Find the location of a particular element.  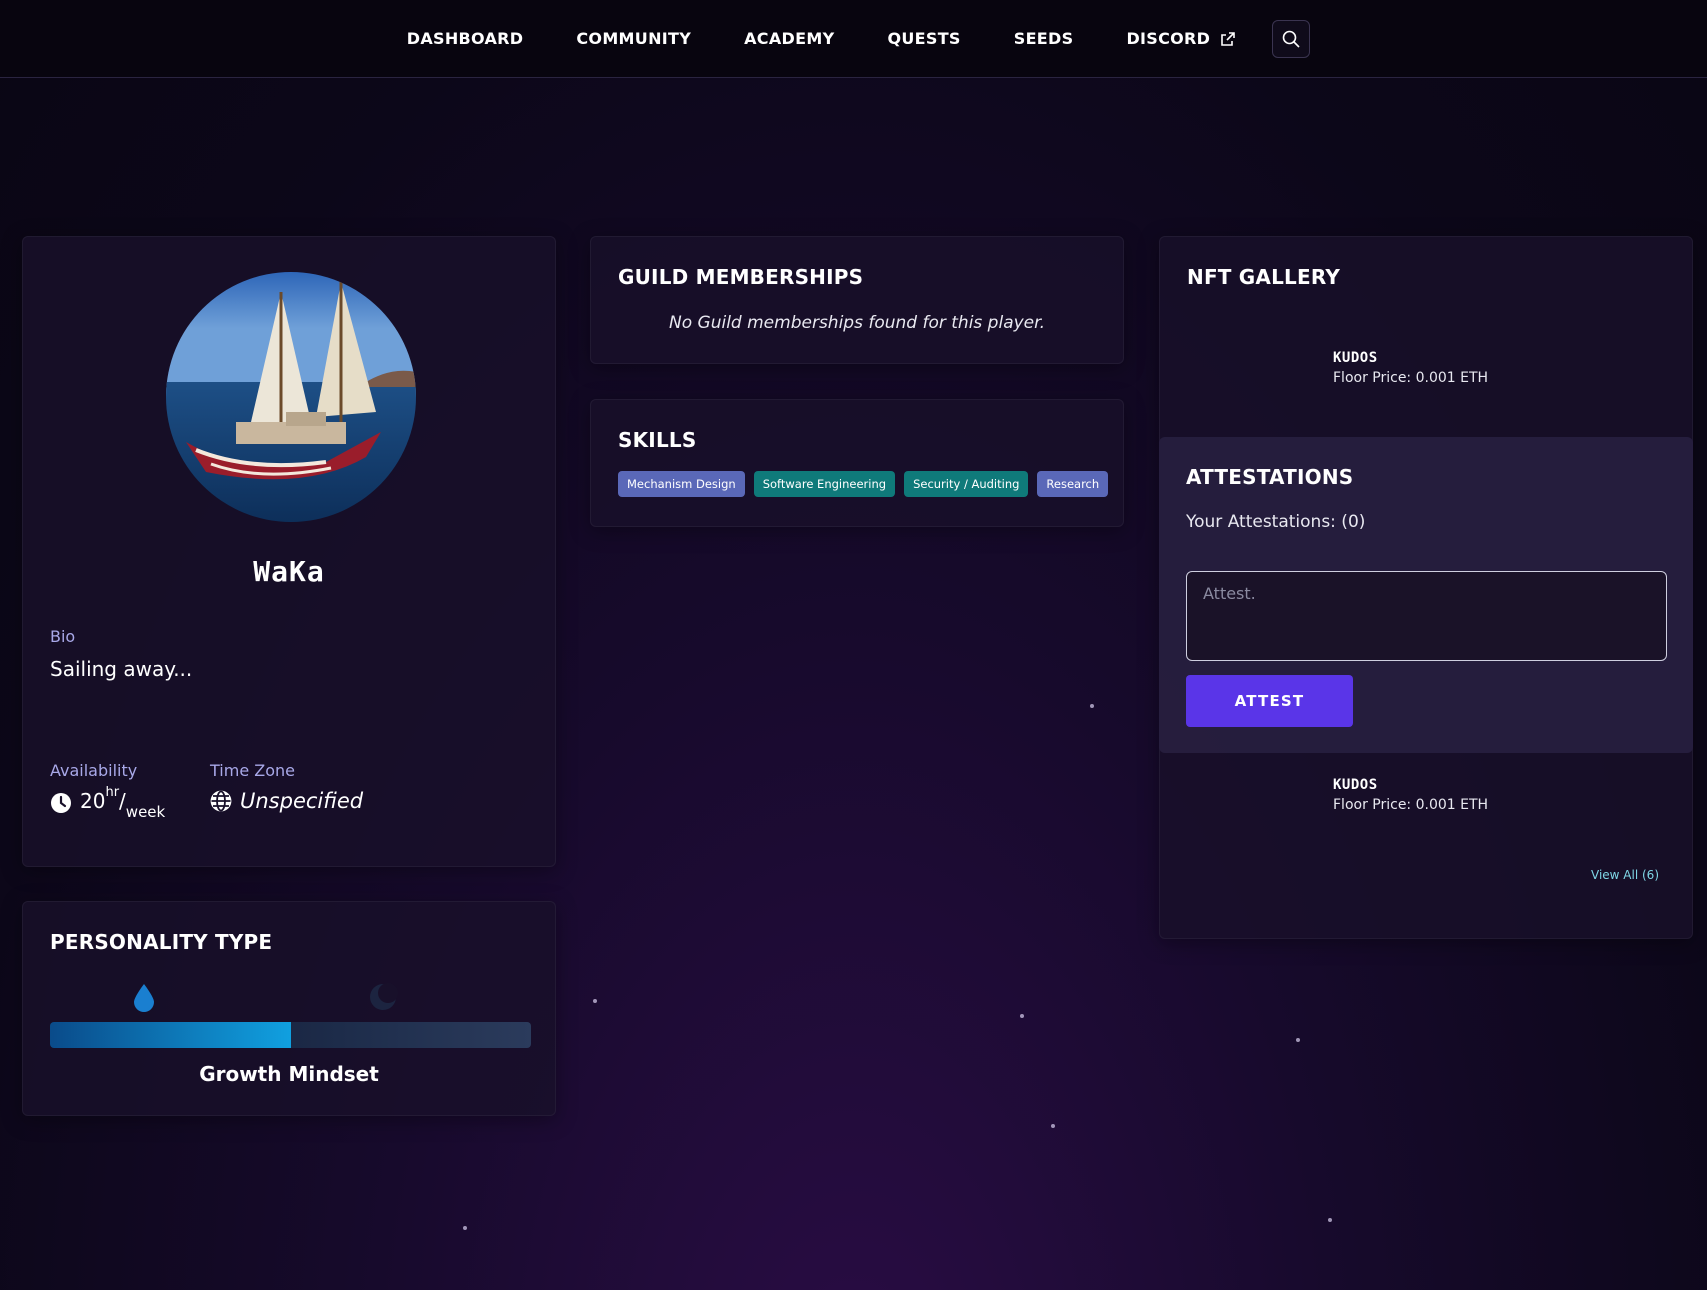

skills-title: SKILLS is located at coordinates (657, 440).